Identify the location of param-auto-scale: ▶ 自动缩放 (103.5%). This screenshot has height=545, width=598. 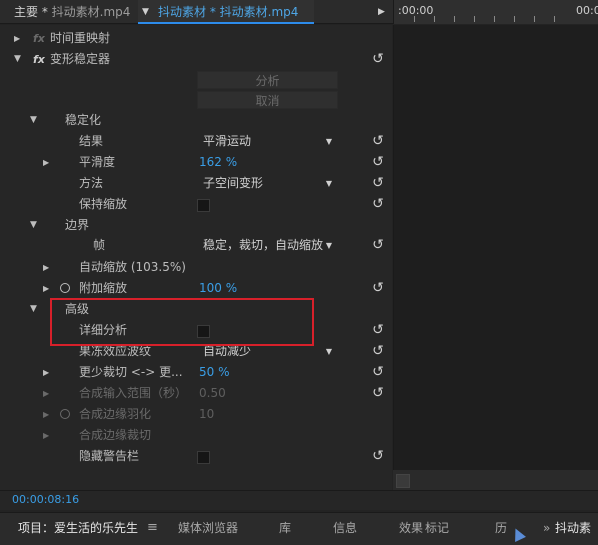
(196, 267).